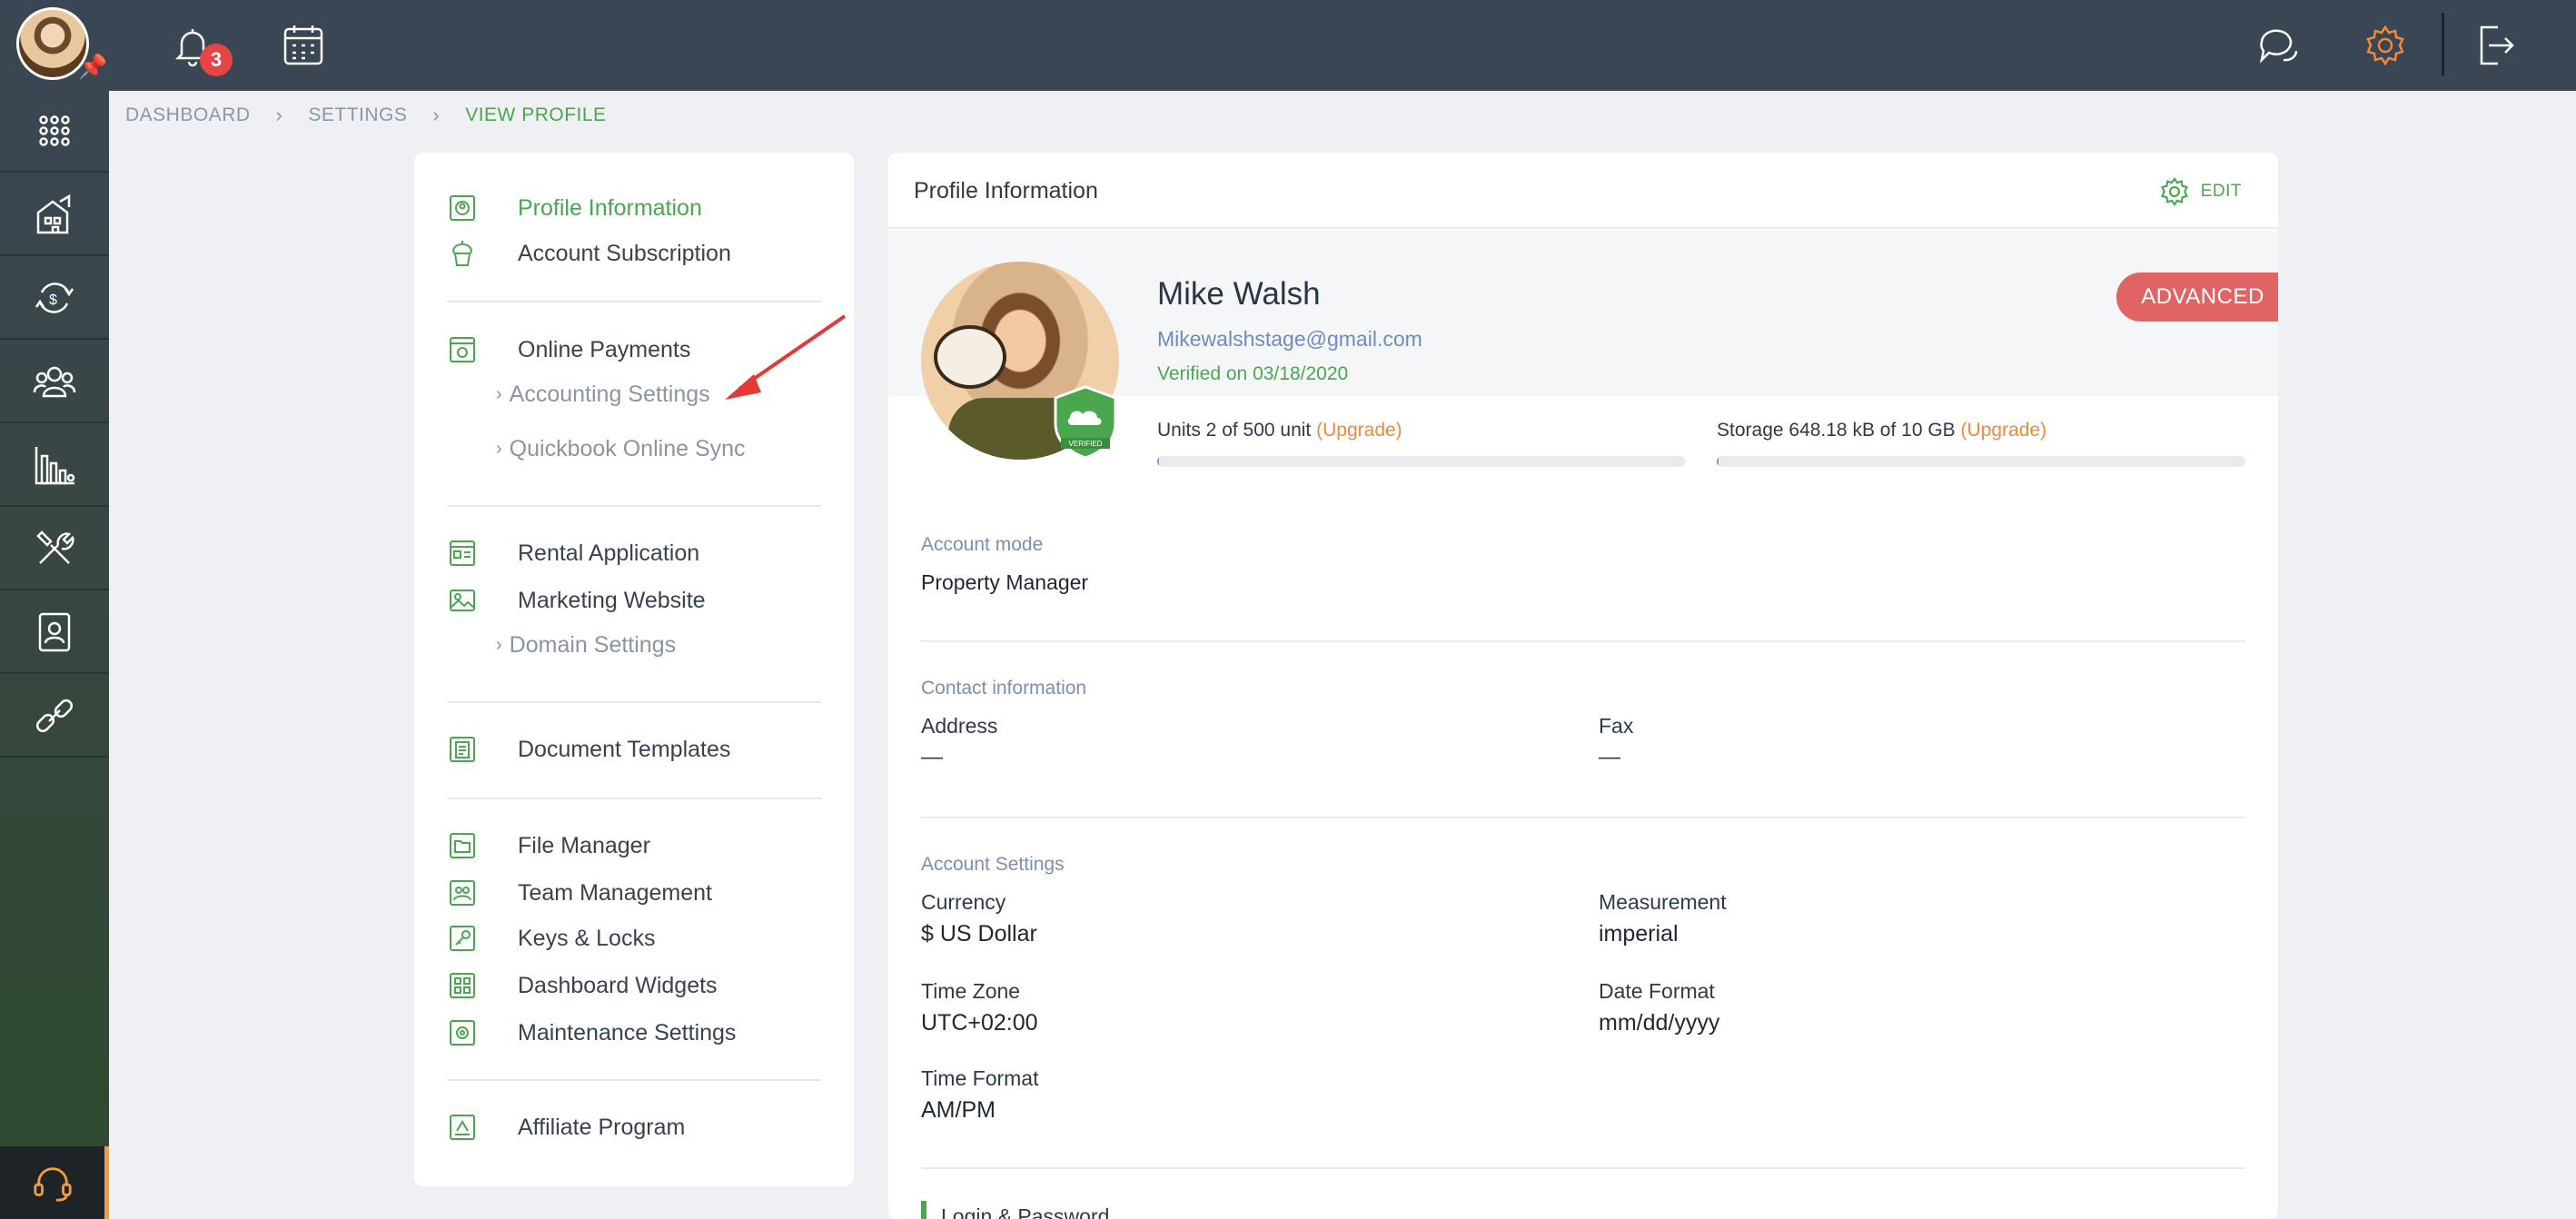 Image resolution: width=2576 pixels, height=1219 pixels. Describe the element at coordinates (551, 938) in the screenshot. I see `nav-keys-locks: Keys & Locks` at that location.